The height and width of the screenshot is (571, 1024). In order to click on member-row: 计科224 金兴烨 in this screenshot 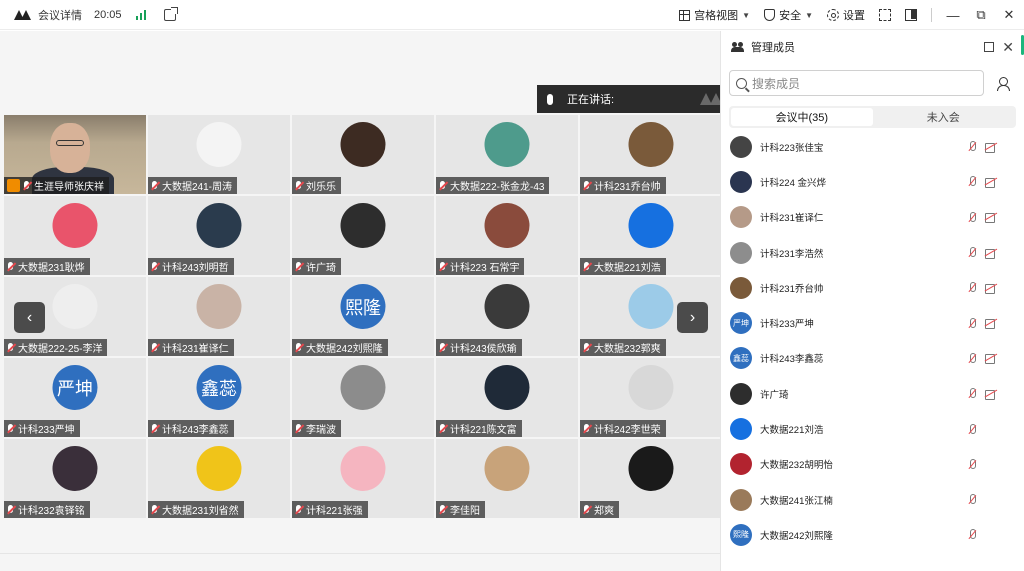, I will do `click(871, 181)`.